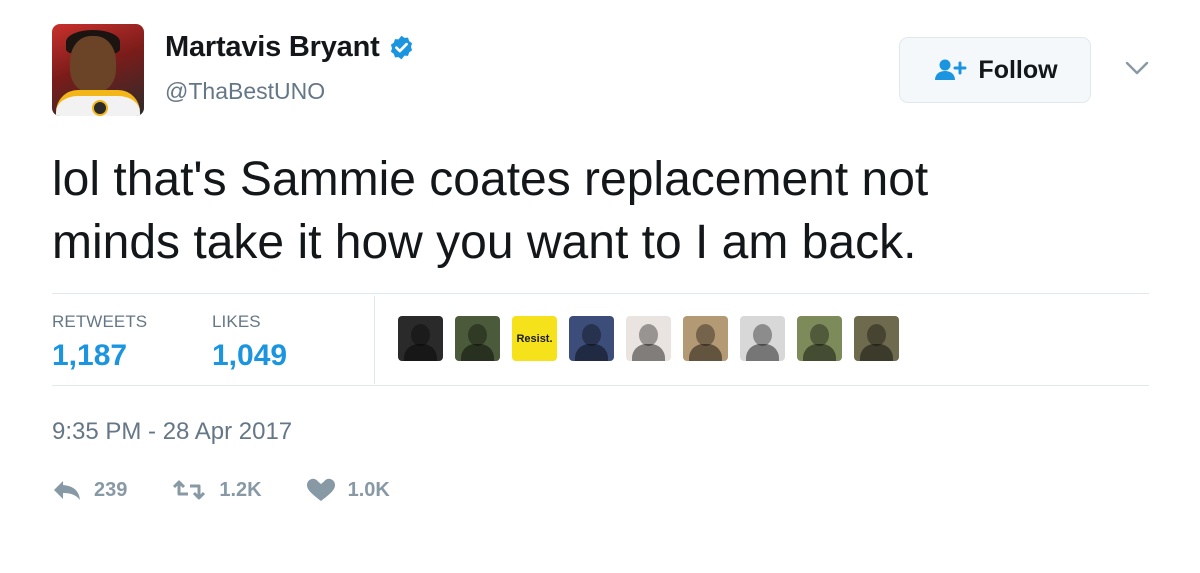 Image resolution: width=1200 pixels, height=573 pixels. Describe the element at coordinates (320, 489) in the screenshot. I see `heart-icon` at that location.